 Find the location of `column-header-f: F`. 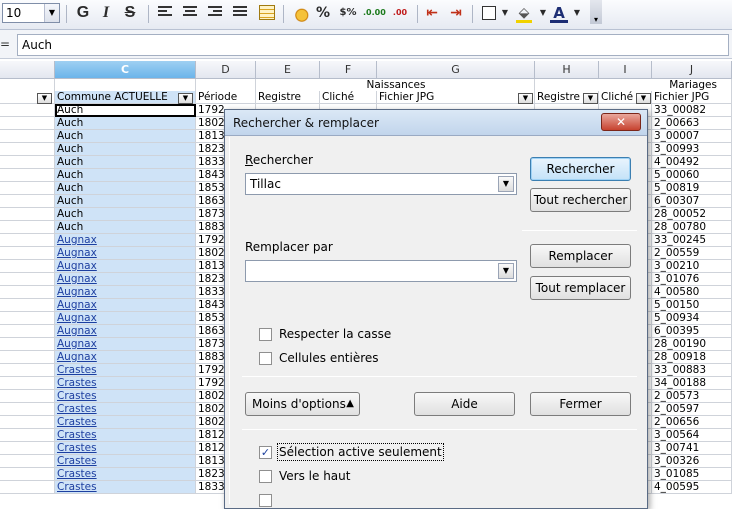

column-header-f: F is located at coordinates (348, 70).